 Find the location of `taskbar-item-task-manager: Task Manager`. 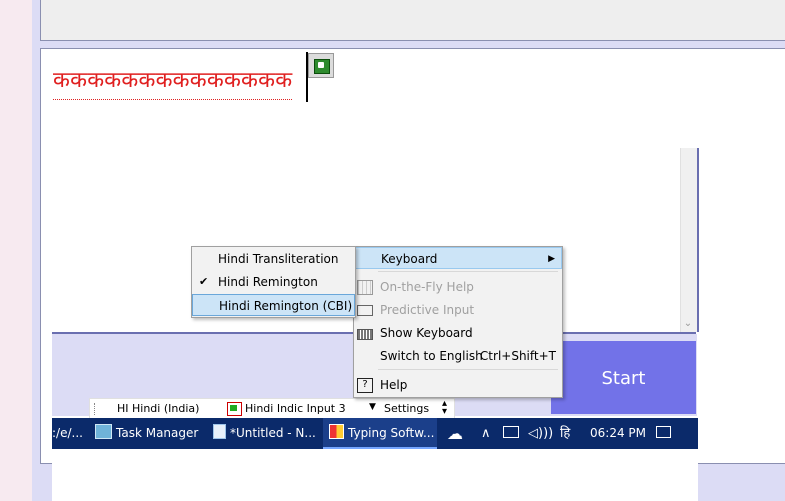

taskbar-item-task-manager: Task Manager is located at coordinates (150, 433).